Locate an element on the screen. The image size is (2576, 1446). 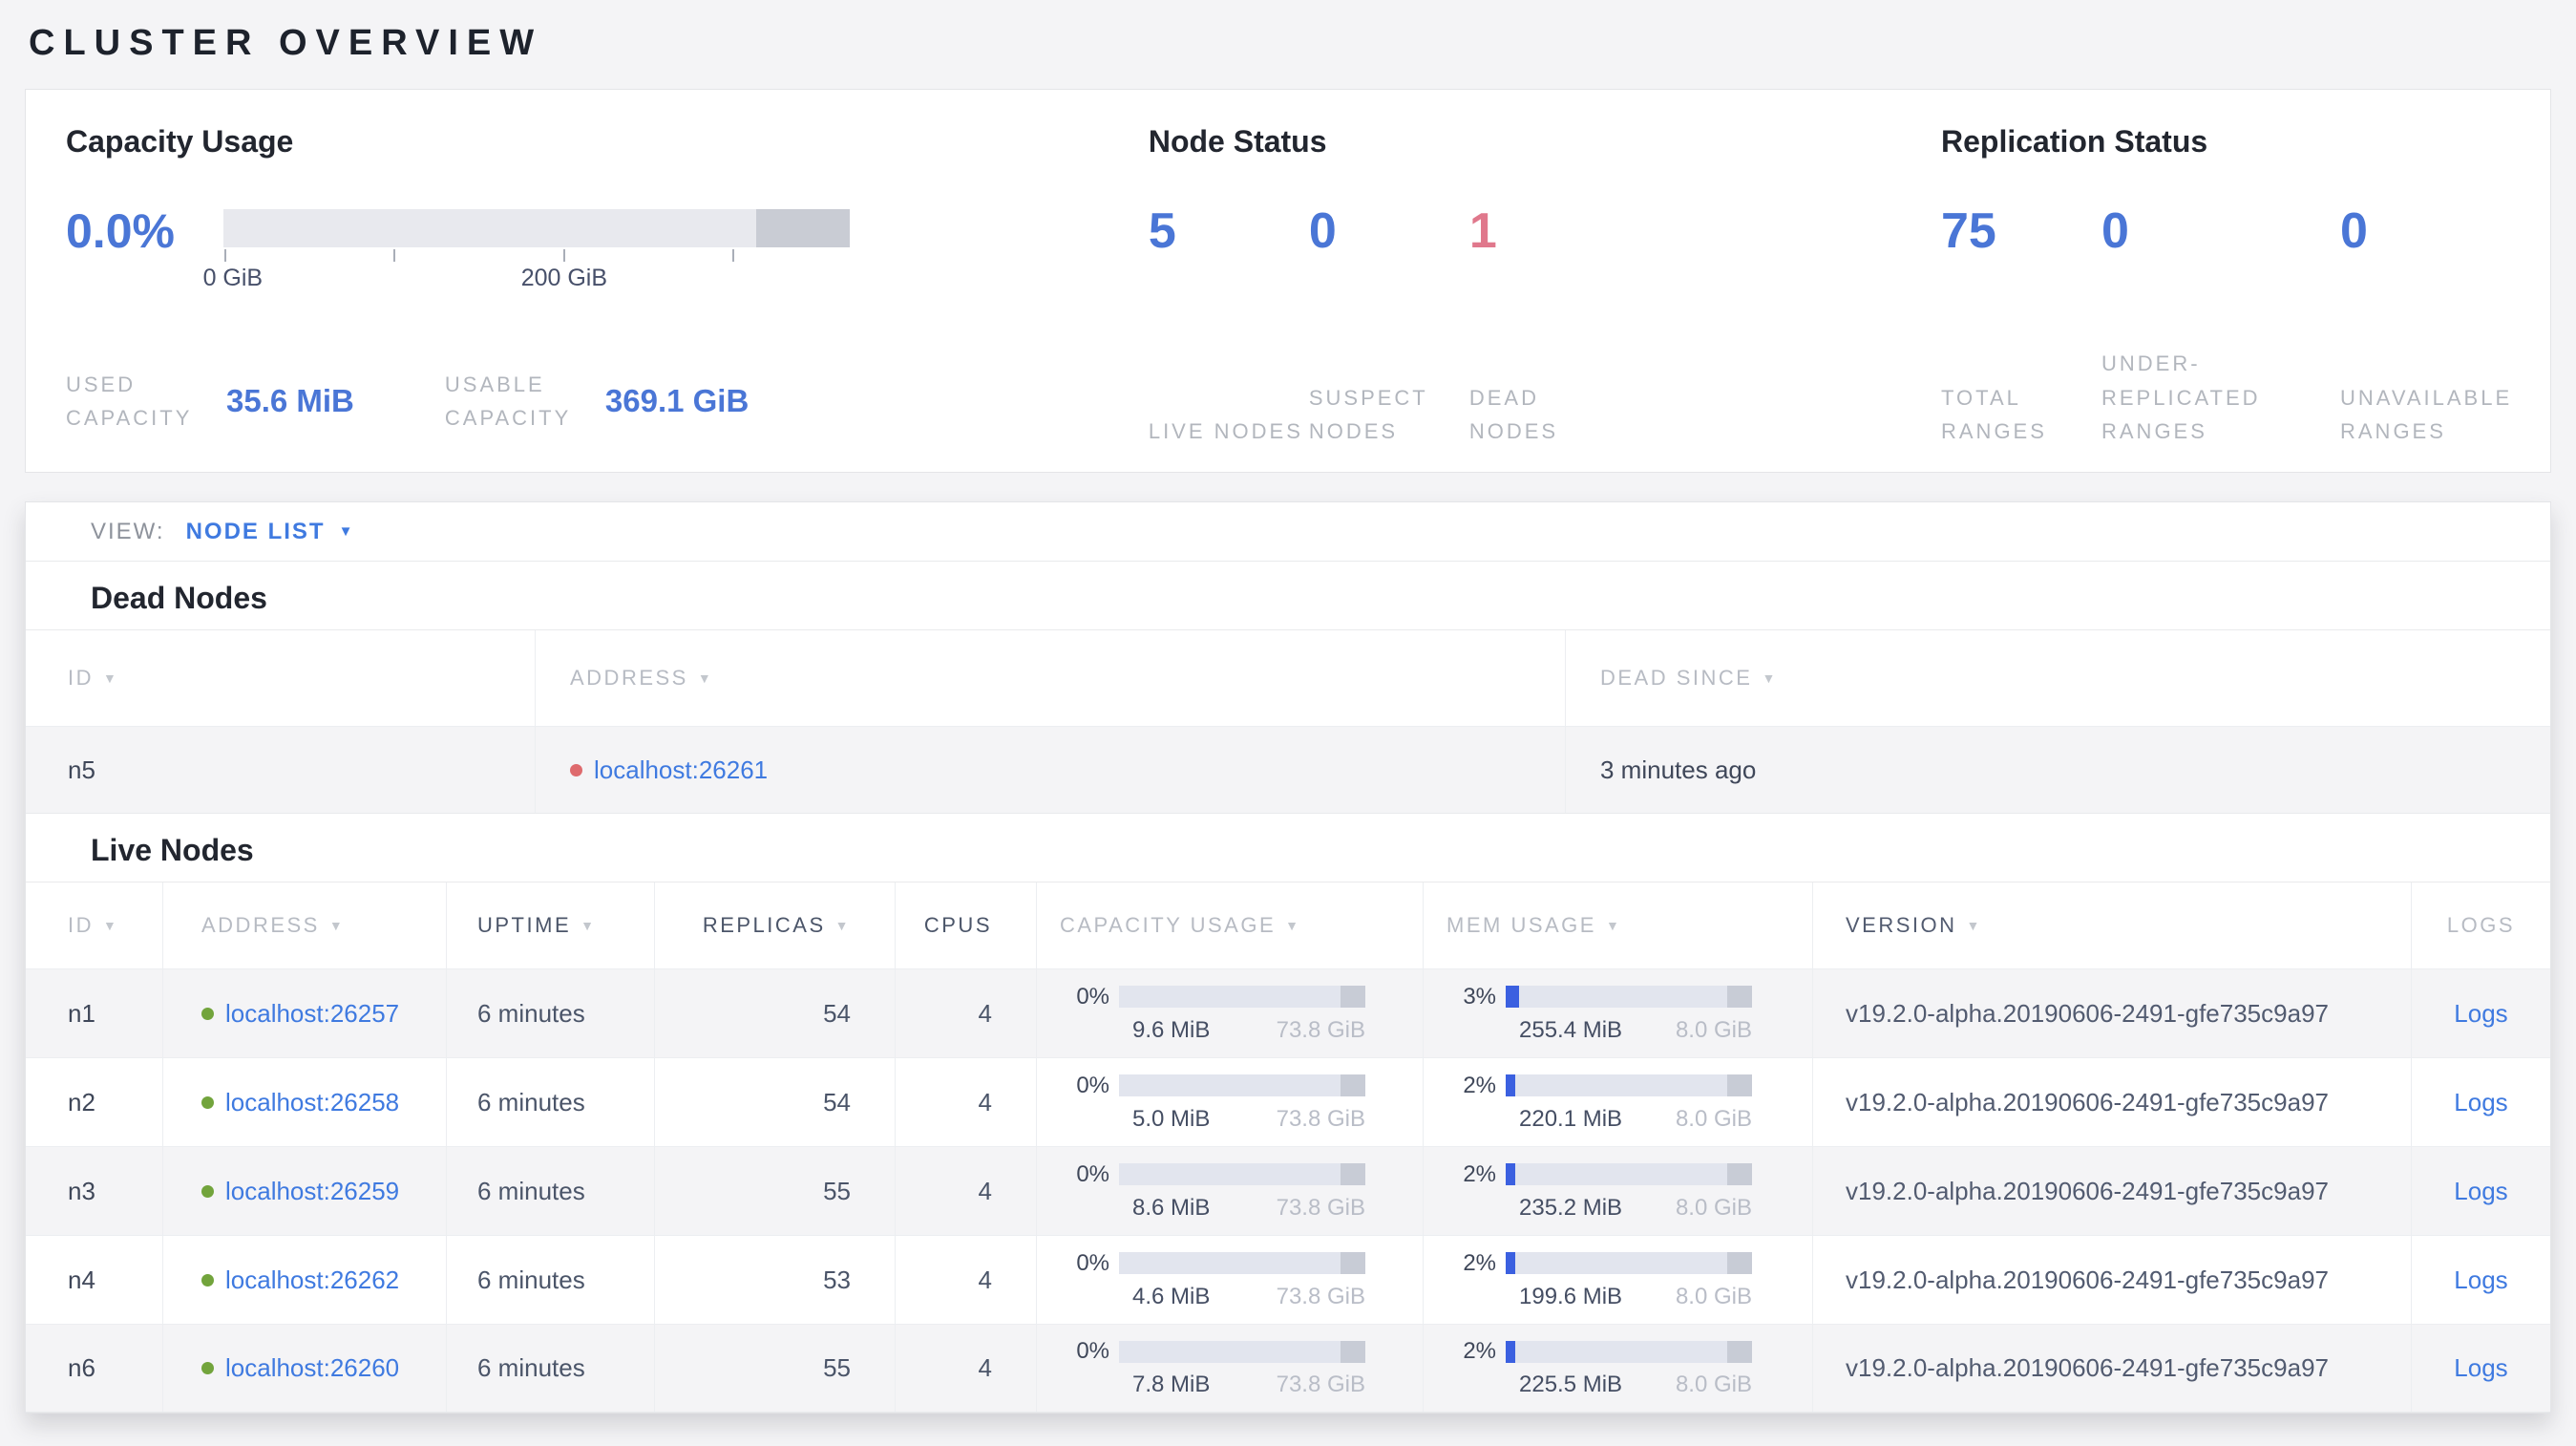
capacity-used-value: 8.6 MiB is located at coordinates (1171, 1207).